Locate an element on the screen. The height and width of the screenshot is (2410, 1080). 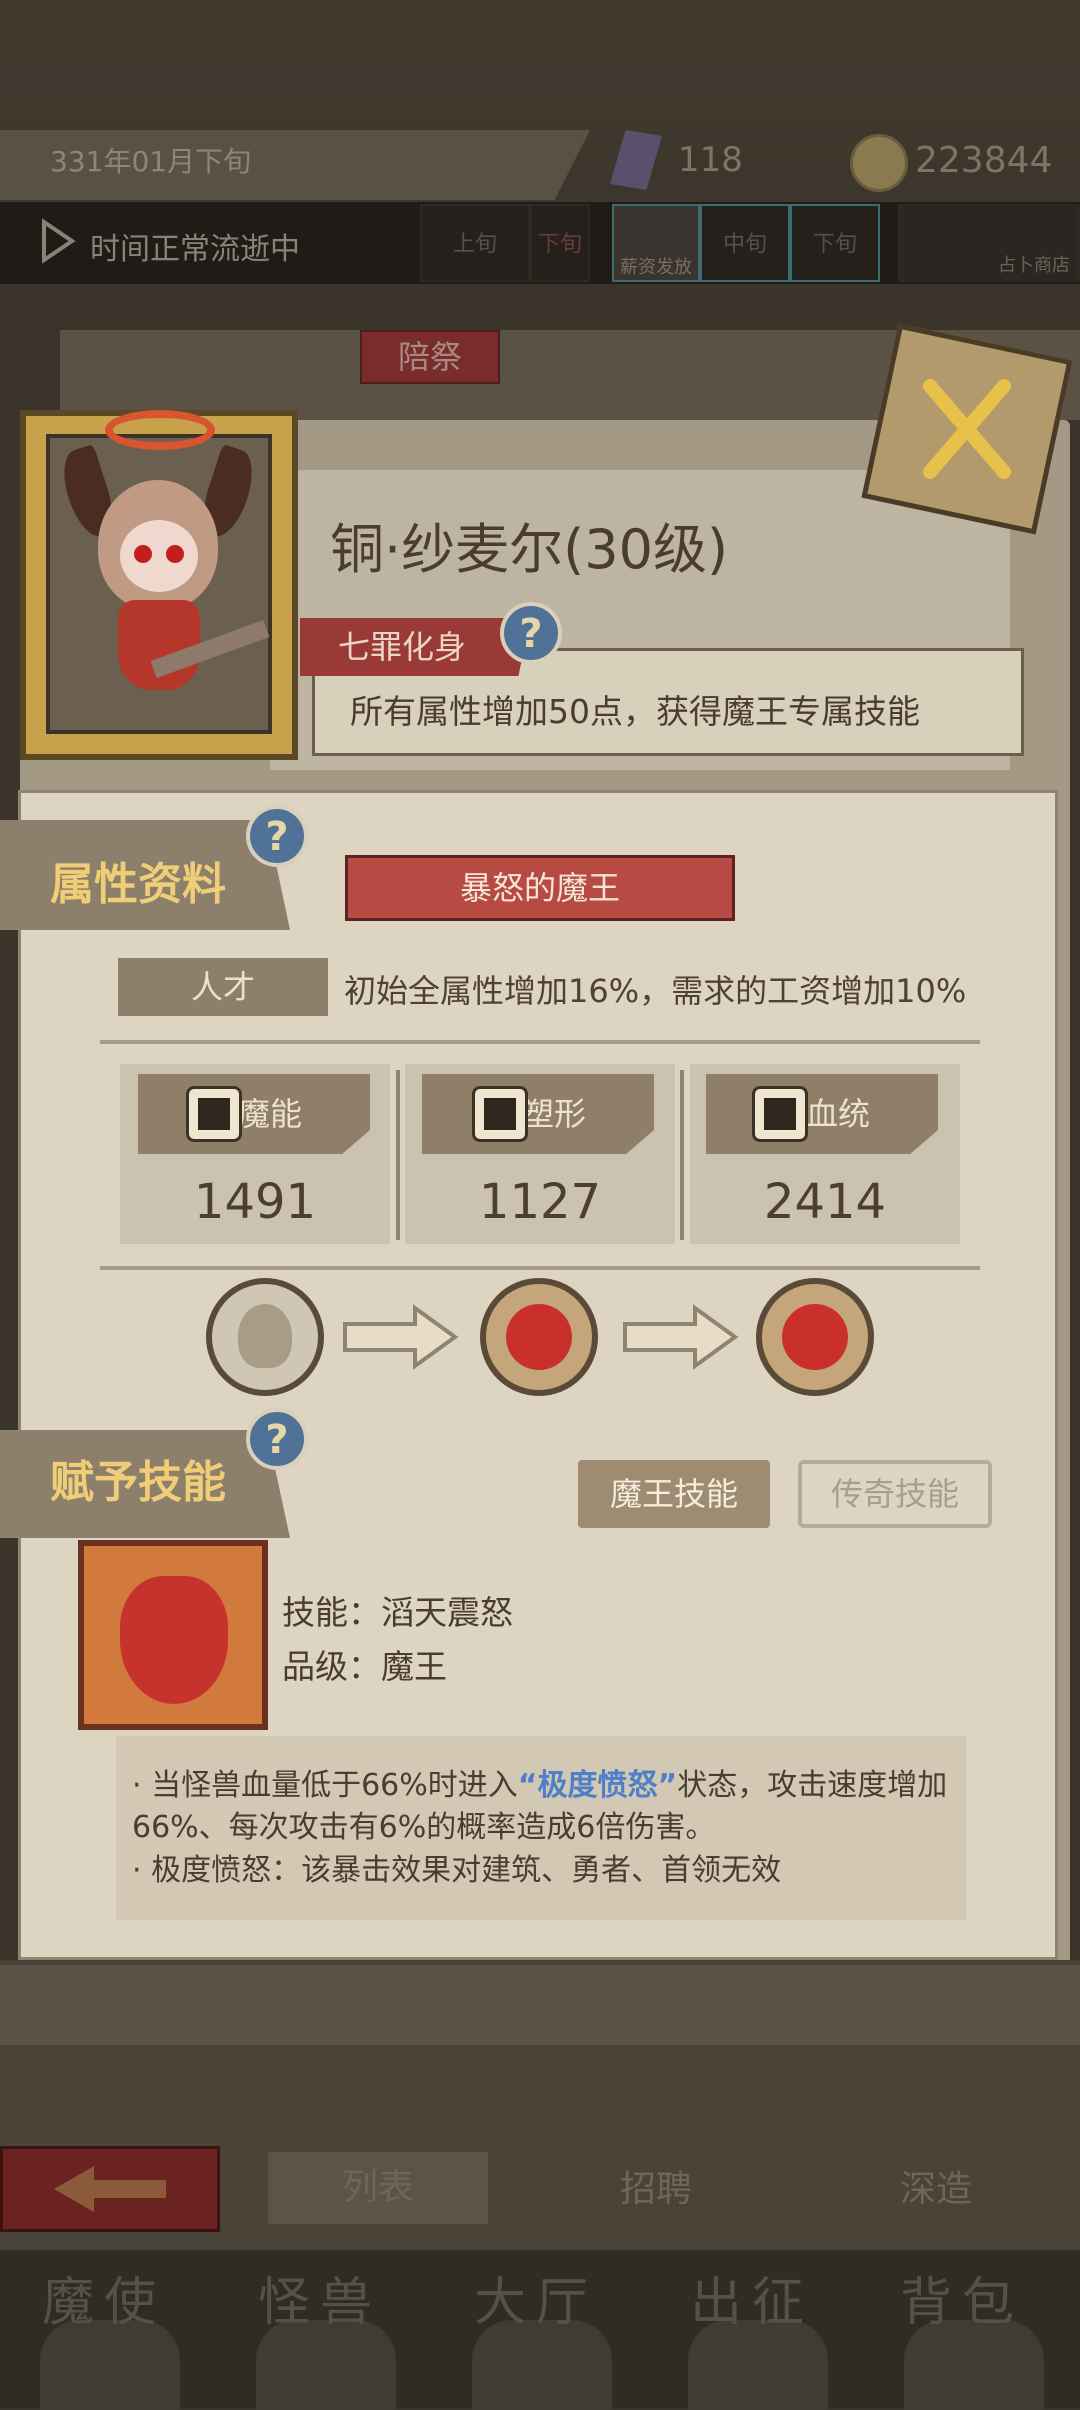
keyword-highlight: “极度愤怒” is located at coordinates (597, 1785).